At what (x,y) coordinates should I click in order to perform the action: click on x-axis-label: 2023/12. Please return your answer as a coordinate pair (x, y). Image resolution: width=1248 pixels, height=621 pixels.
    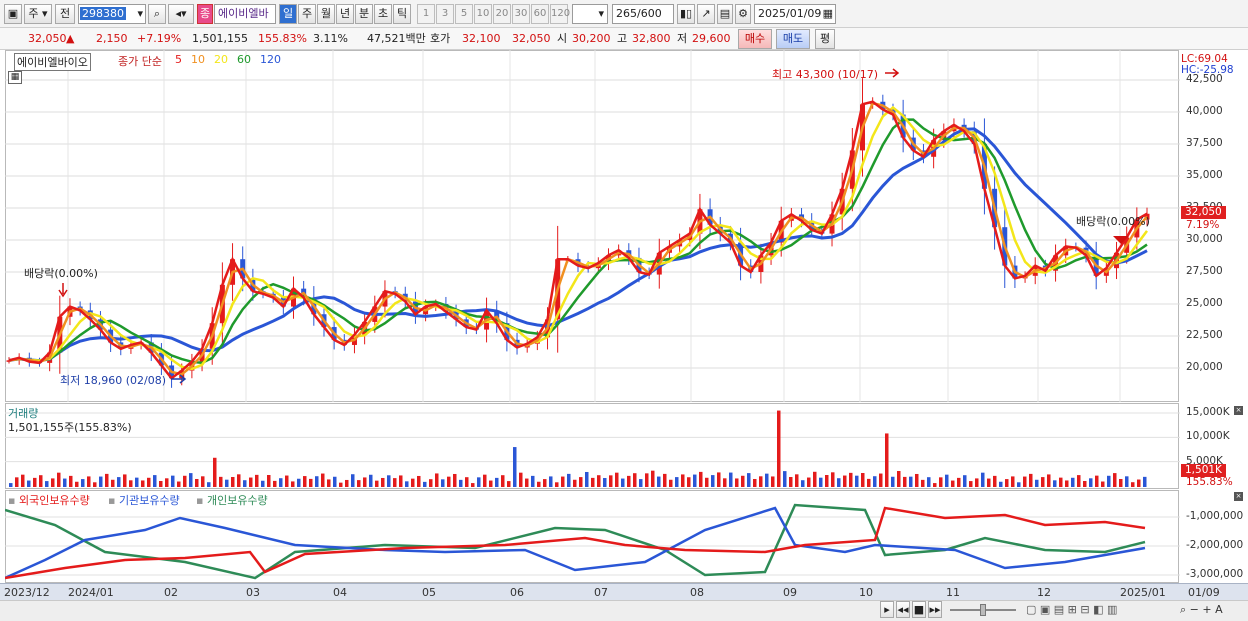
    Looking at the image, I should click on (27, 592).